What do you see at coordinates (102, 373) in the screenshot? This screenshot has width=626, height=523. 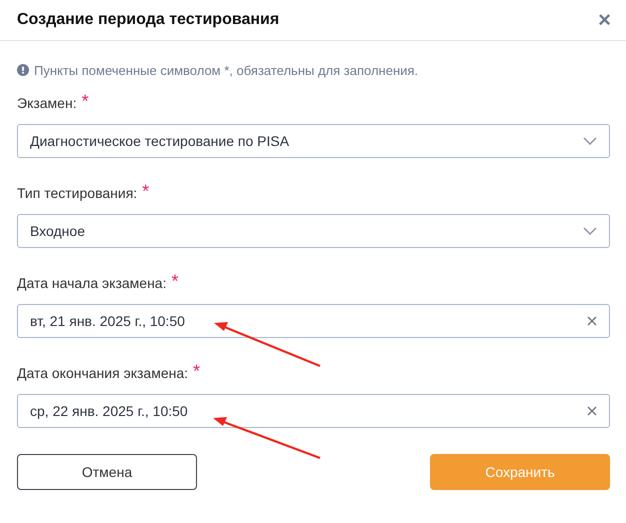 I see `field-label: Дата окончания экзамена:` at bounding box center [102, 373].